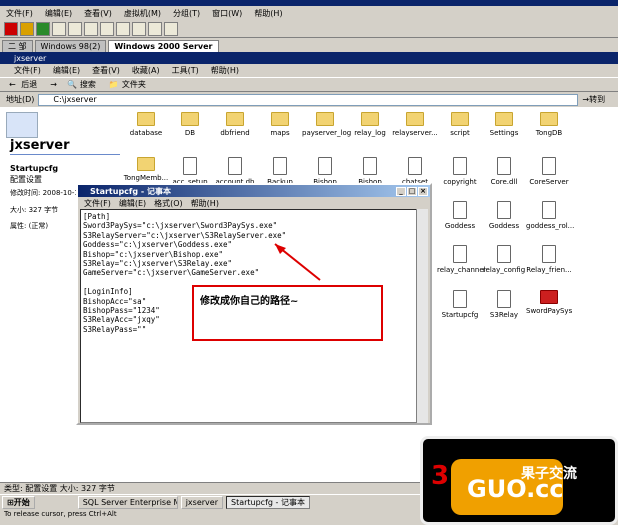  I want to click on info-title: jxserver, so click(40, 145).